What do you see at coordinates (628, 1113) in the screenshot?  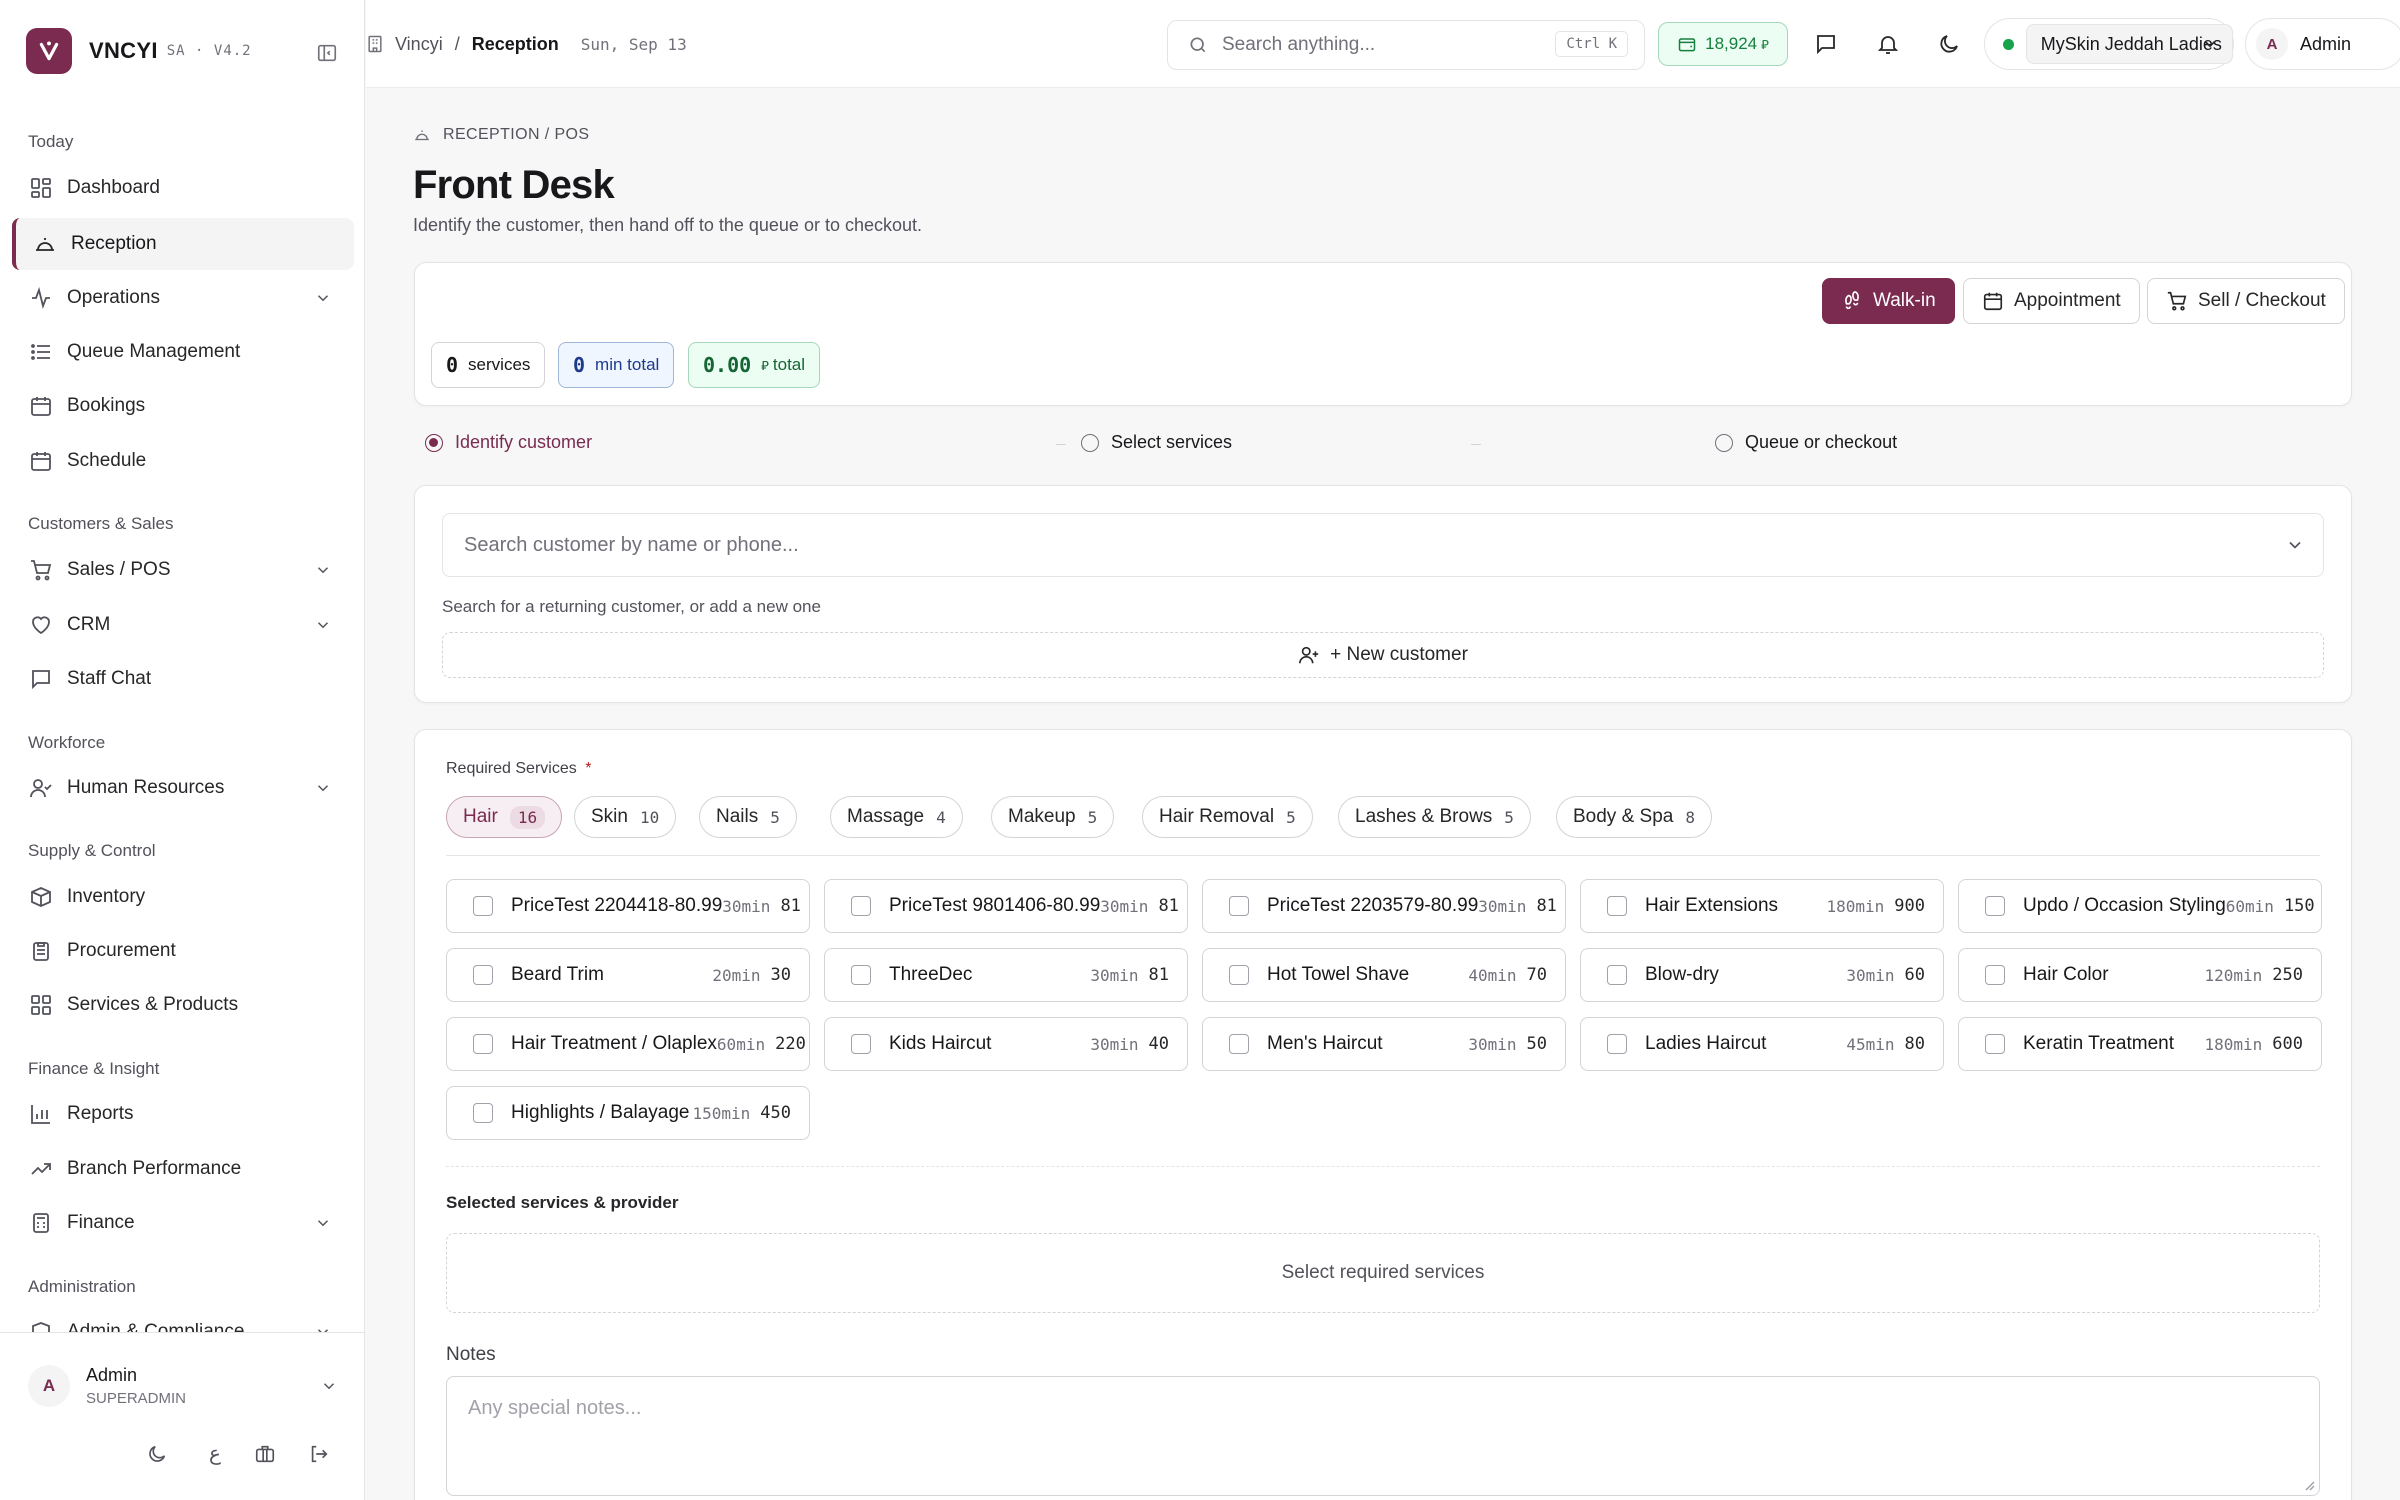 I see `service-option: Highlights / Balayage 150min 450` at bounding box center [628, 1113].